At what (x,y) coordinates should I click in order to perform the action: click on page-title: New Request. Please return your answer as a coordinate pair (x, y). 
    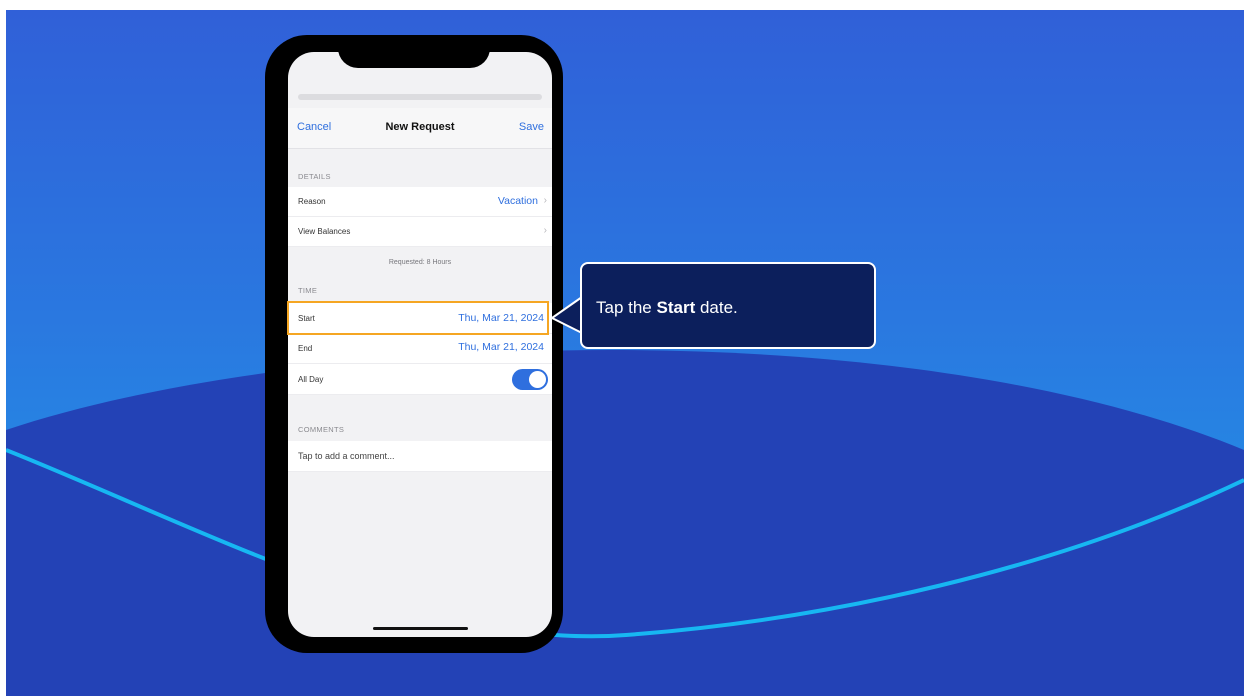
    Looking at the image, I should click on (420, 127).